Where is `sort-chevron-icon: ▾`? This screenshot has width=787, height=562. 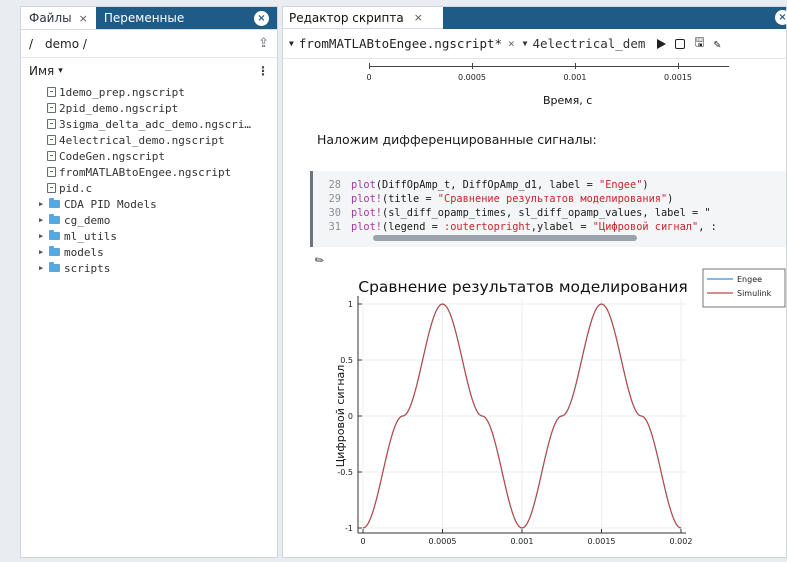
sort-chevron-icon: ▾ is located at coordinates (60, 71).